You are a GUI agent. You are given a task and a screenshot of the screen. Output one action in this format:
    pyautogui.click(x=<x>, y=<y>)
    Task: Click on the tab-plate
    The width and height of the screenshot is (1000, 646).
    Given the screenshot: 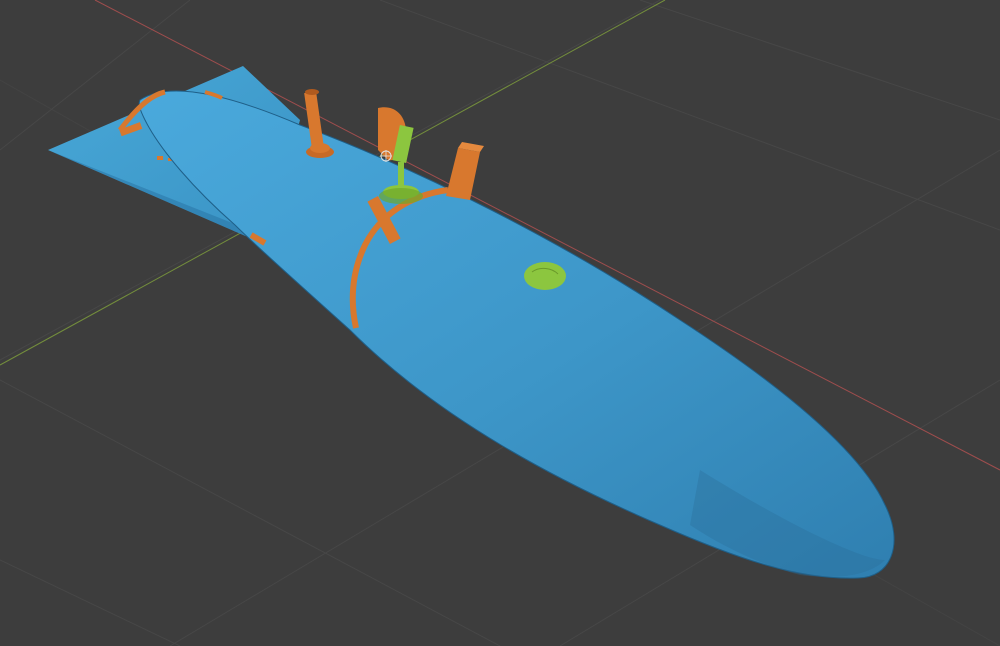 What is the action you would take?
    pyautogui.click(x=465, y=171)
    